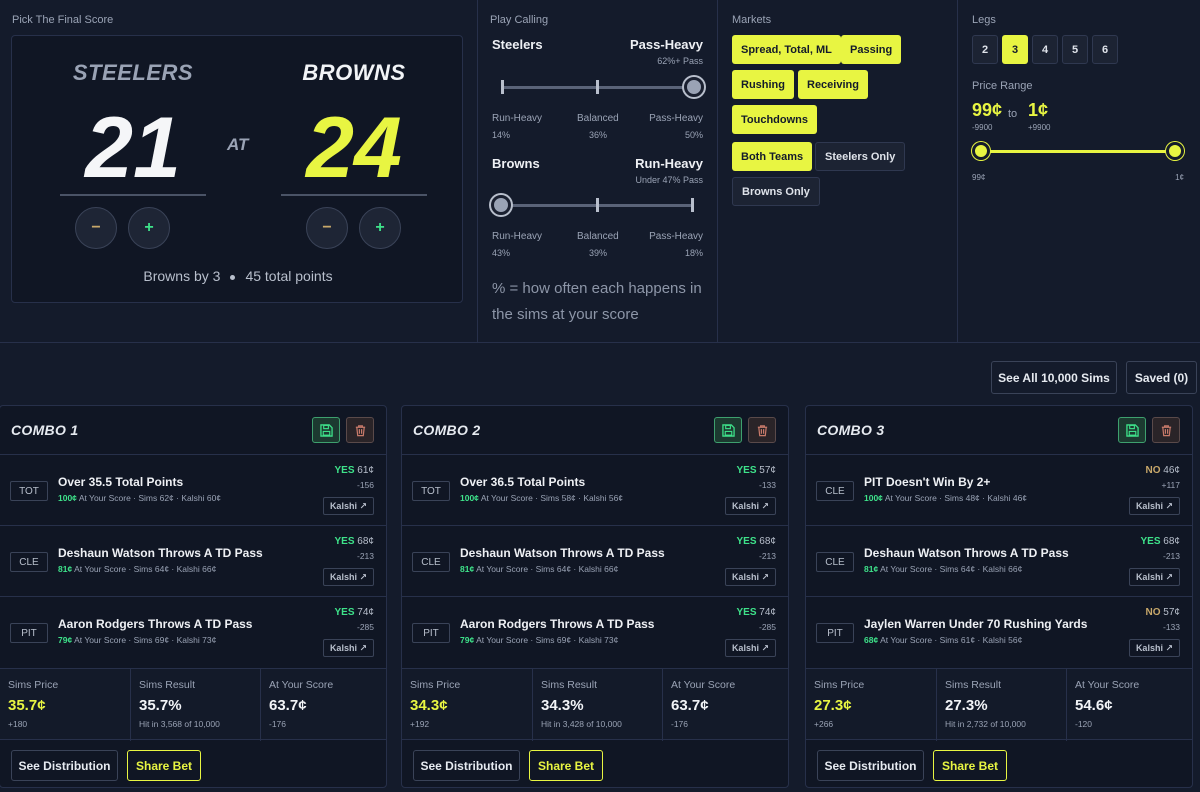 This screenshot has height=792, width=1200. I want to click on pc-pct: 36%, so click(598, 135).